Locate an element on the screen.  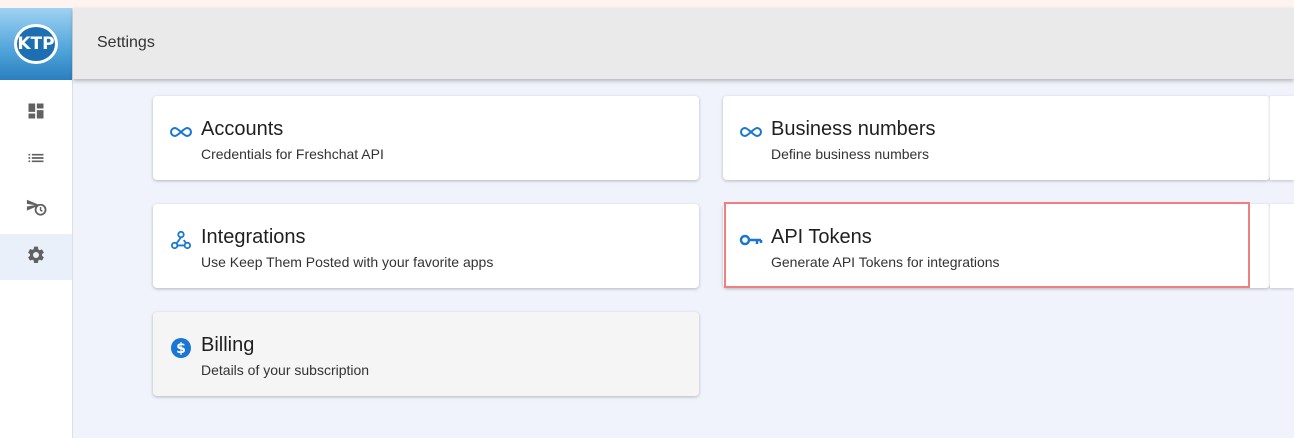
app-logo: KTP is located at coordinates (36, 44).